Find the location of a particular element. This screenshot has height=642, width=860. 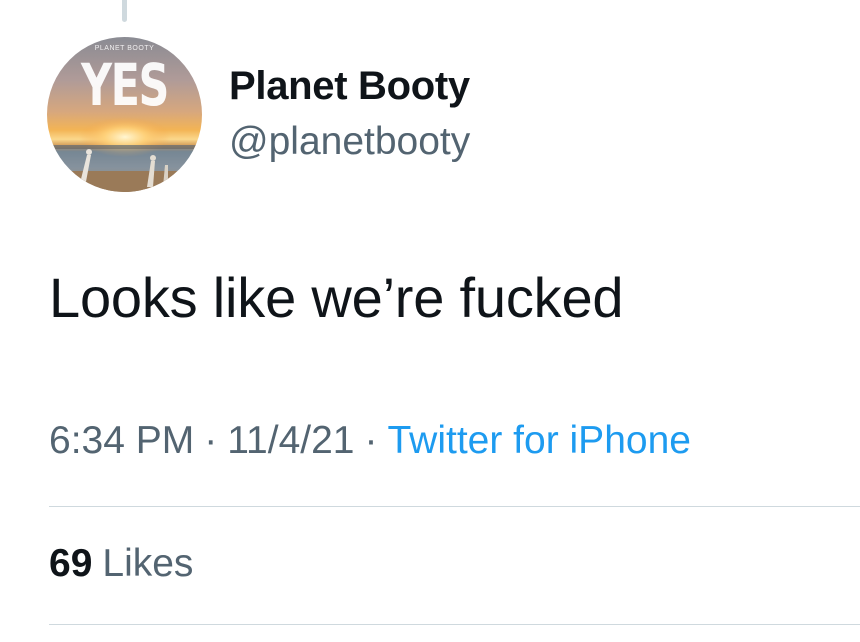

avatar: PLANET BOOTY YES is located at coordinates (124, 114).